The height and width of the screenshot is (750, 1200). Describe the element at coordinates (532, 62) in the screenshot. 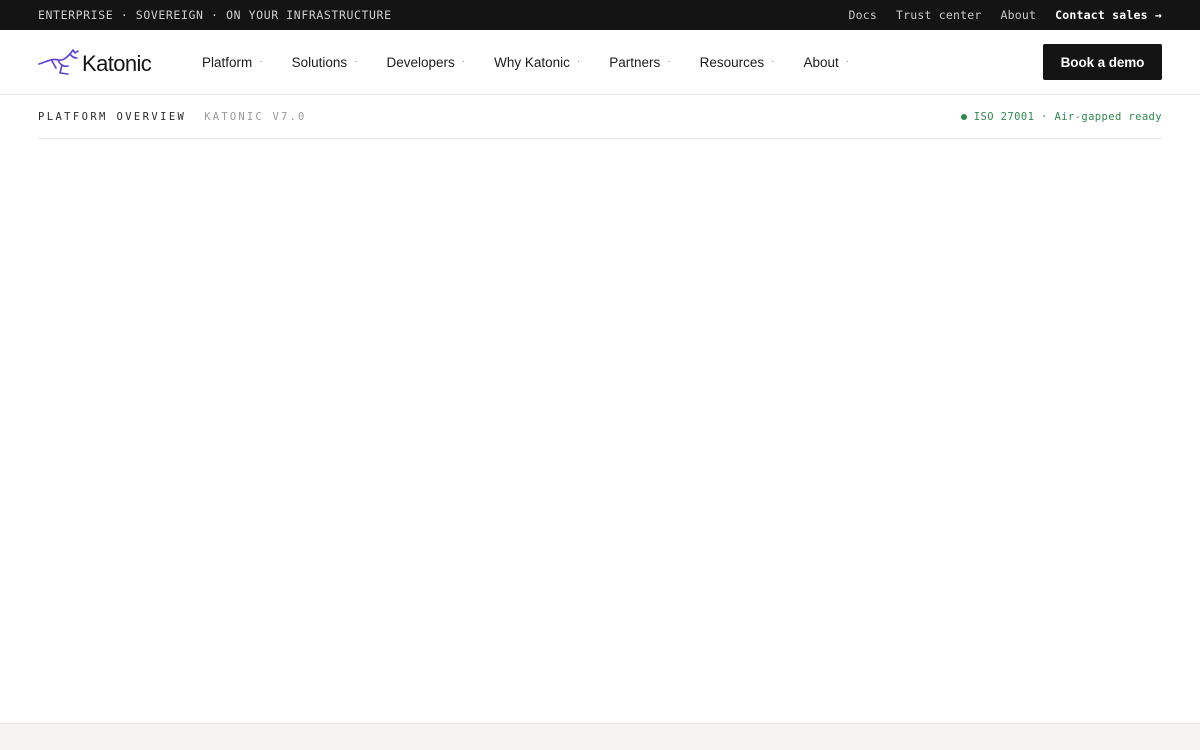

I see `nav-item-label: Why Katonic` at that location.